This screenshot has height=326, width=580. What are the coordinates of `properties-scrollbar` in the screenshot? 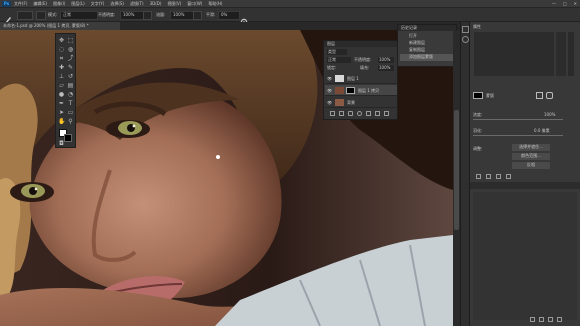 It's located at (571, 54).